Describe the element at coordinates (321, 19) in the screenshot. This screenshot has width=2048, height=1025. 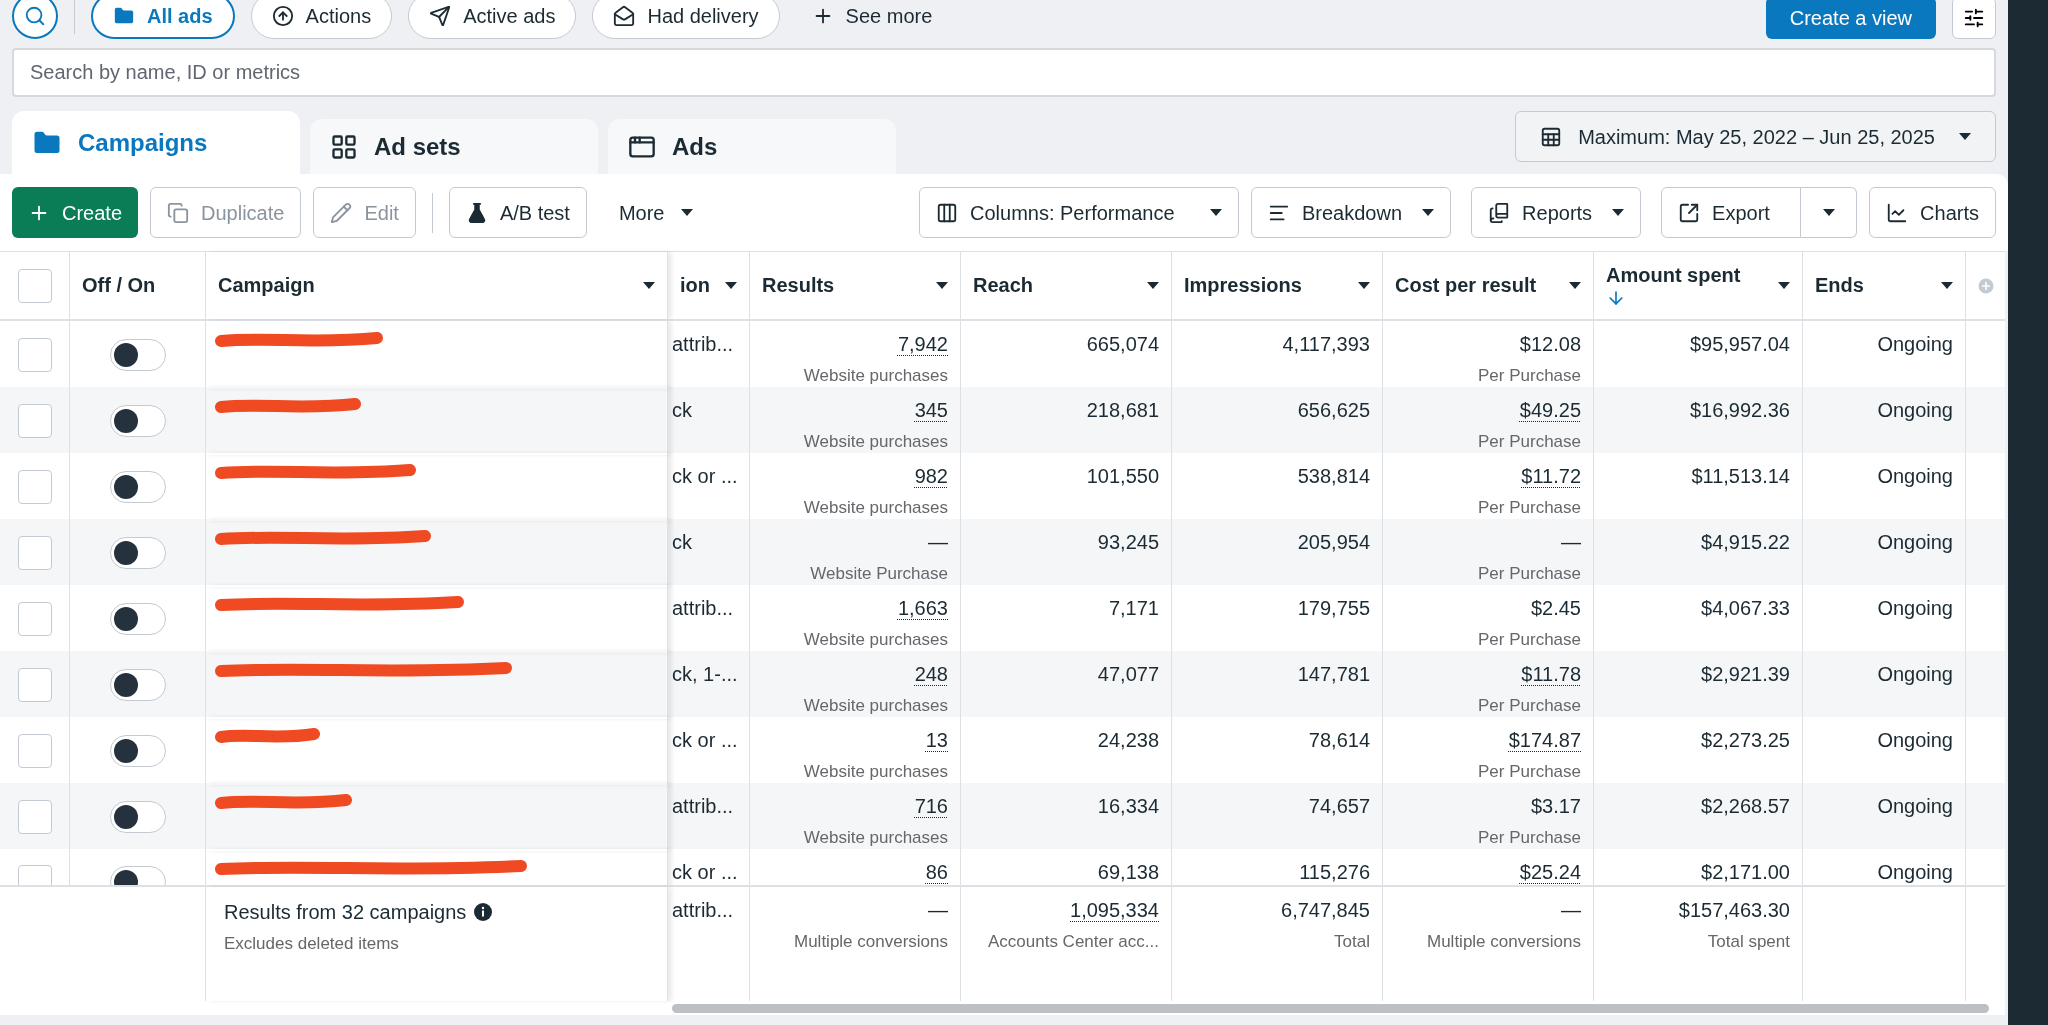
I see `filter-pill: Actions` at that location.